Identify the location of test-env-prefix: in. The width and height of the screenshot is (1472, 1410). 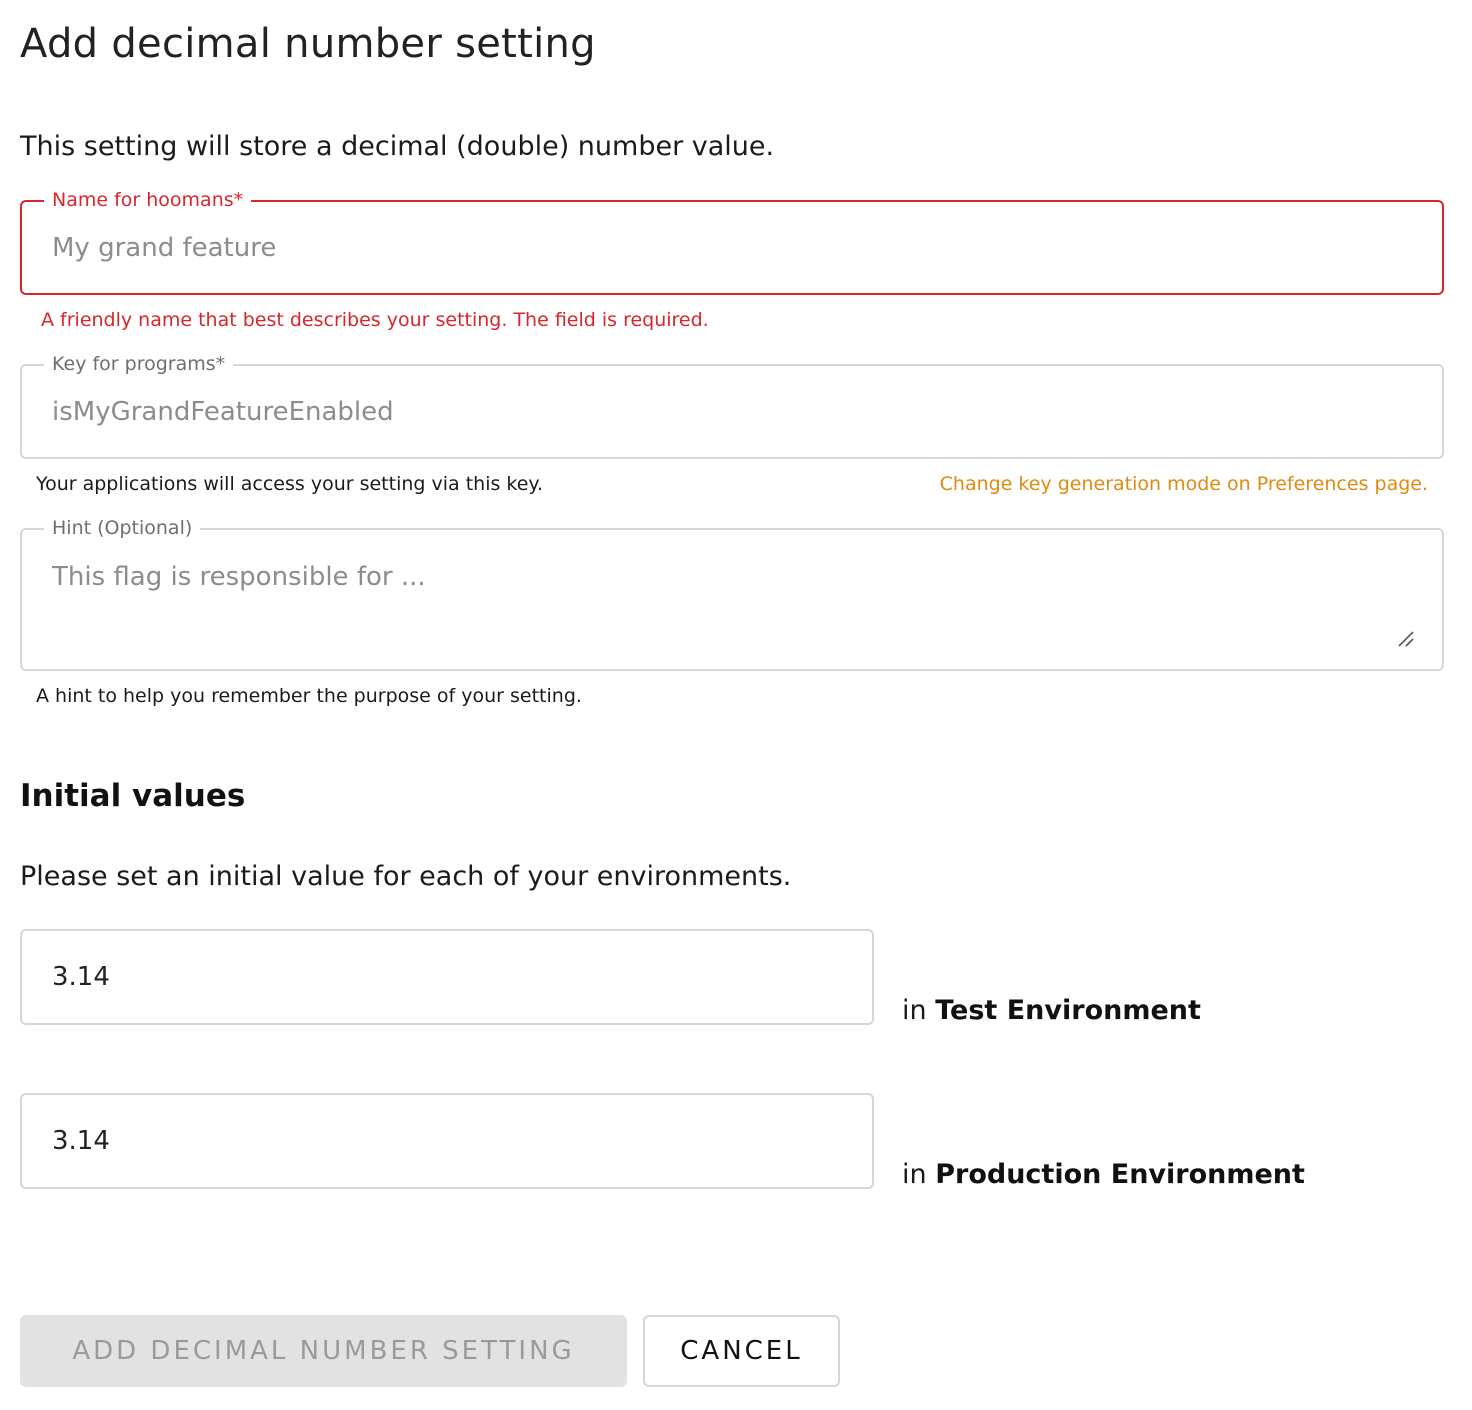
(914, 1010).